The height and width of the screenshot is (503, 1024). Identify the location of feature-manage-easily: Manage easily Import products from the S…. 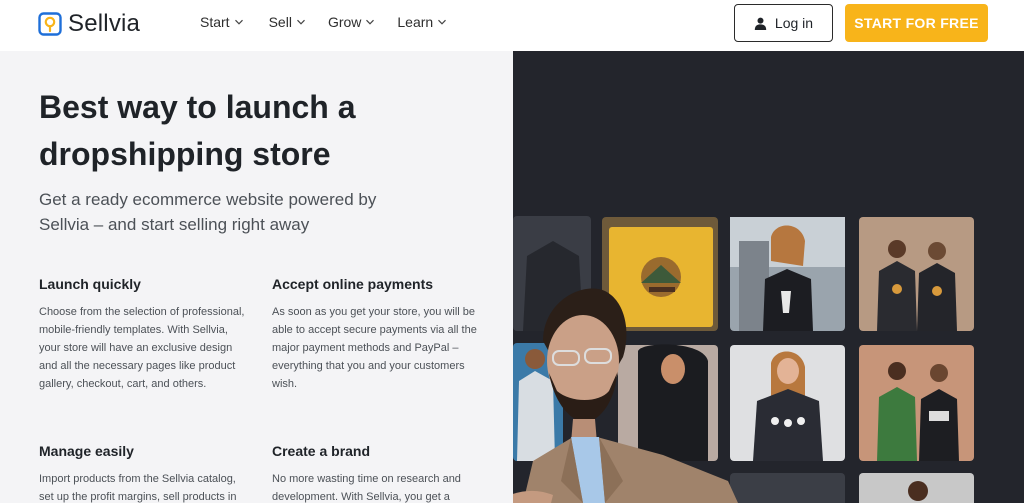
(144, 473).